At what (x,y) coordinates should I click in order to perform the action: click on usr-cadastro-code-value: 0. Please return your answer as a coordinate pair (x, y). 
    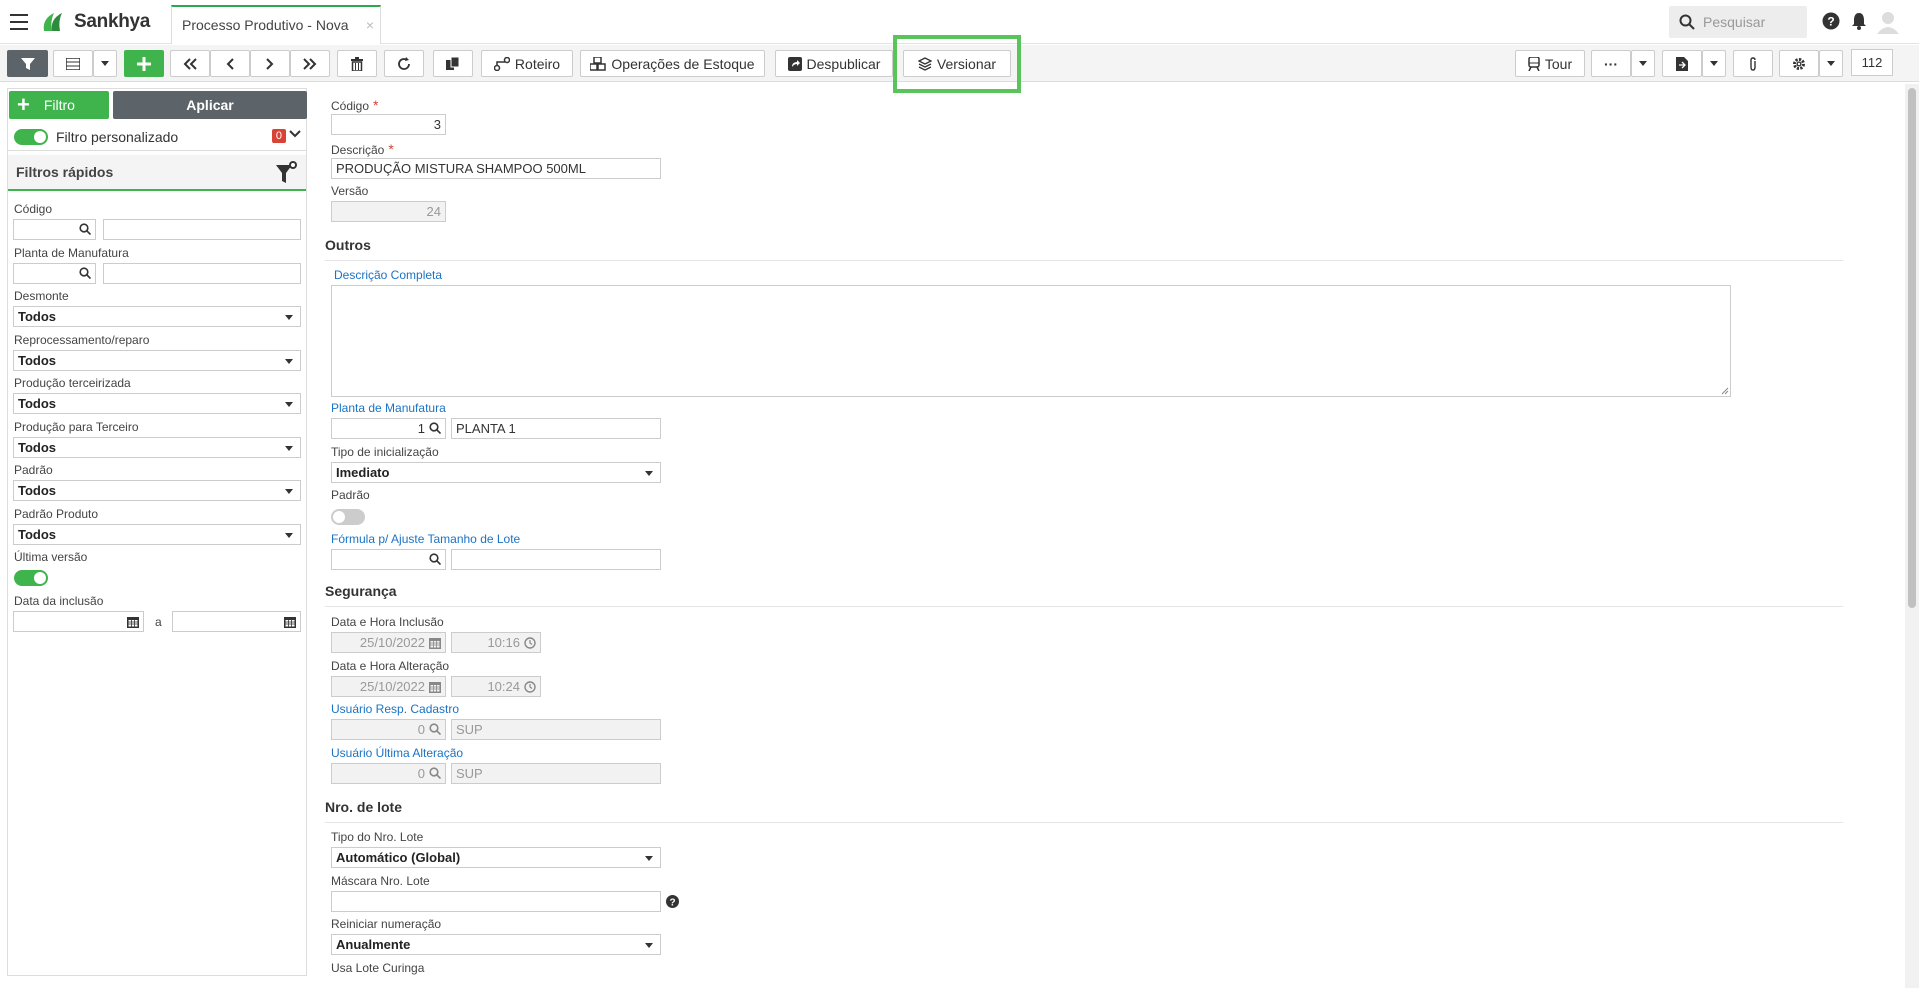
    Looking at the image, I should click on (421, 729).